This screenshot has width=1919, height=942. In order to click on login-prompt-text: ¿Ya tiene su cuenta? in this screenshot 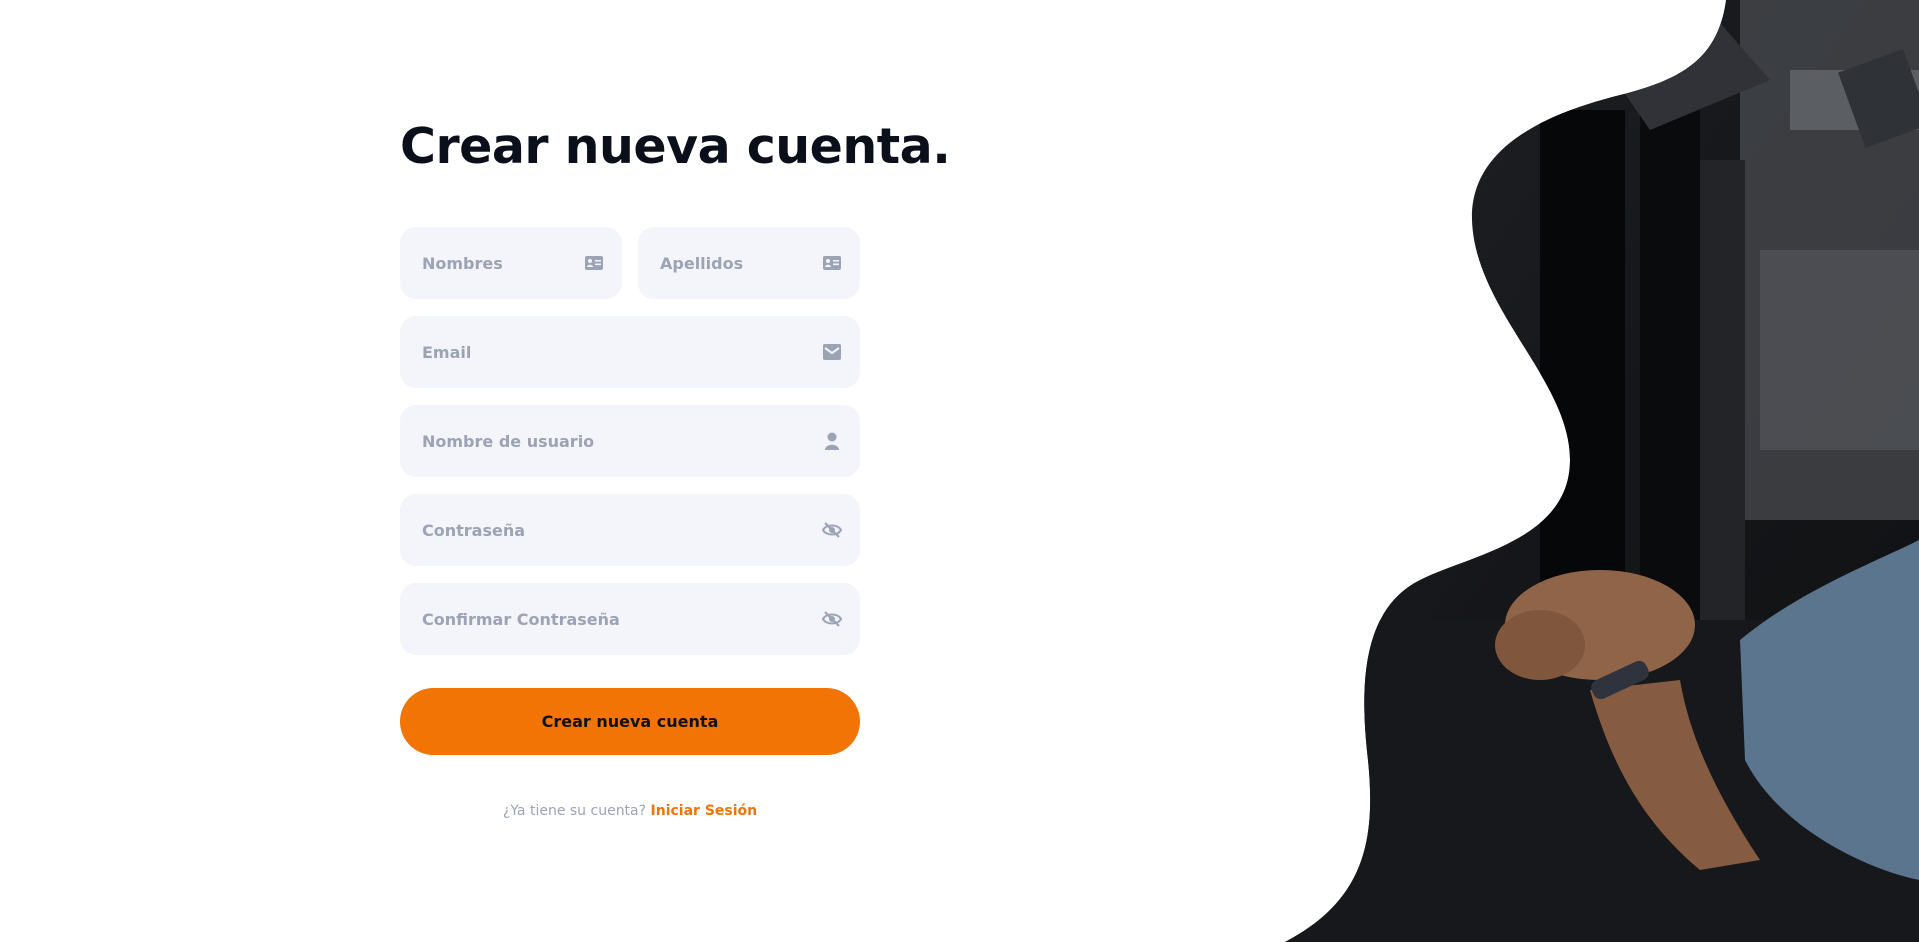, I will do `click(574, 811)`.